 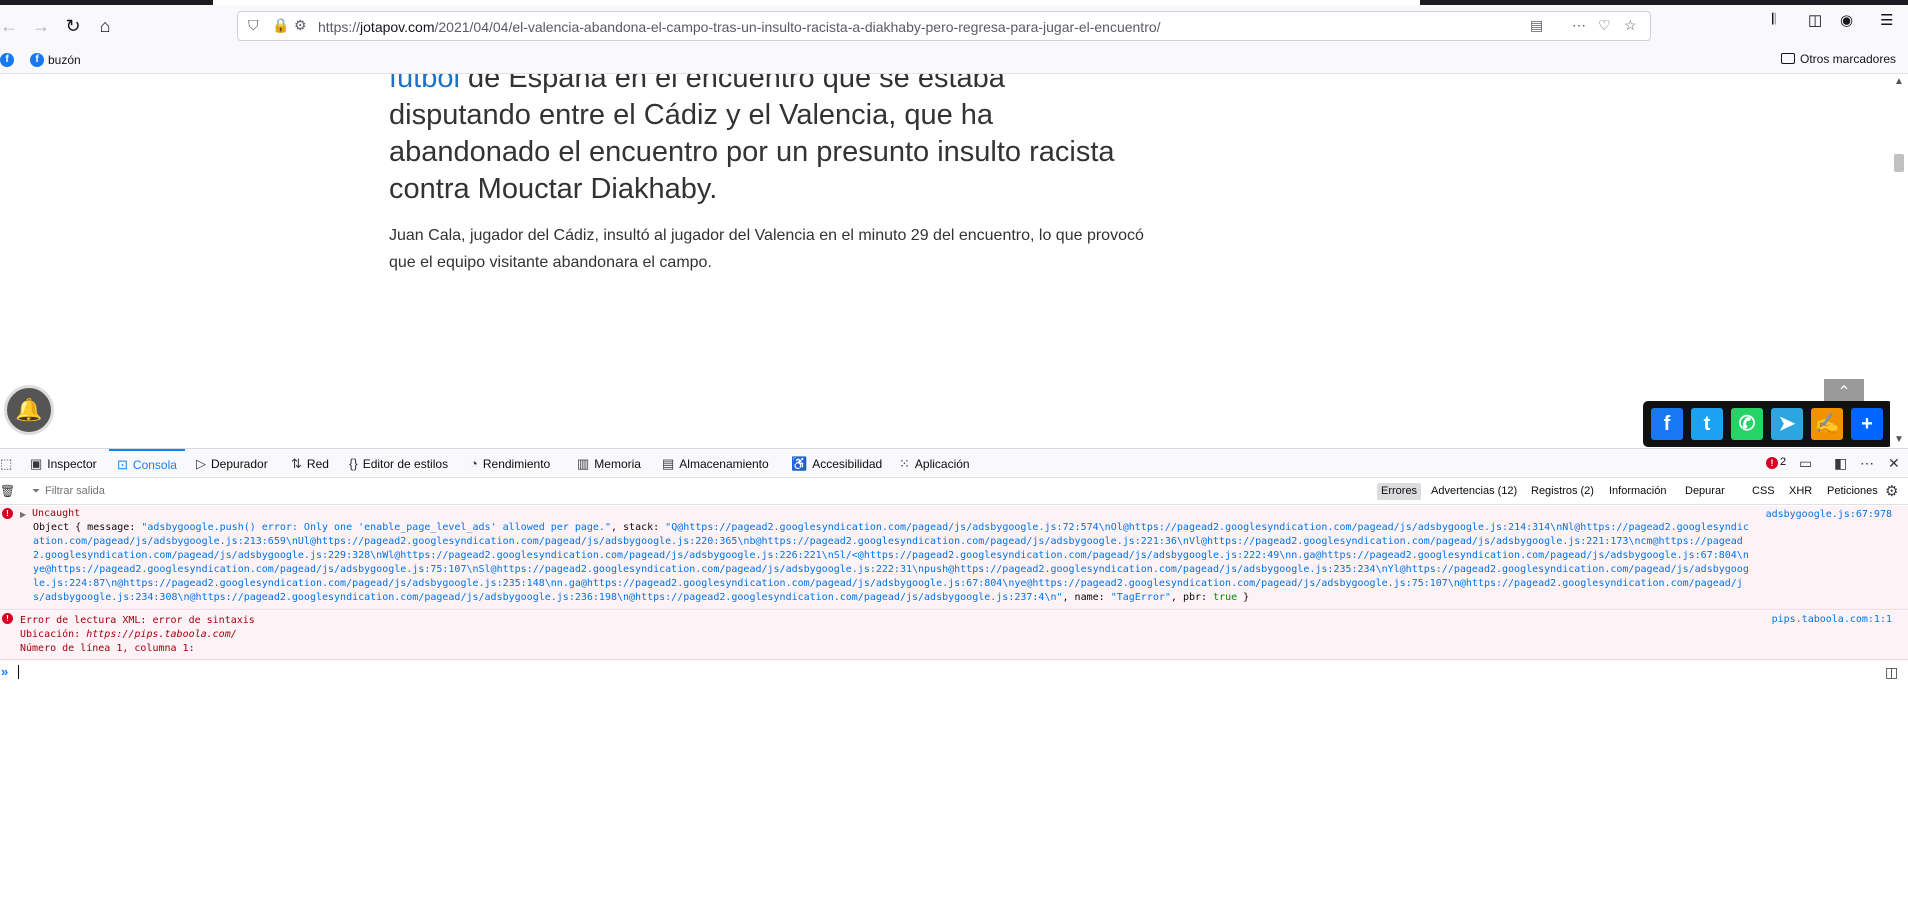 What do you see at coordinates (7, 60) in the screenshot?
I see `facebook-bookmark-icon: f` at bounding box center [7, 60].